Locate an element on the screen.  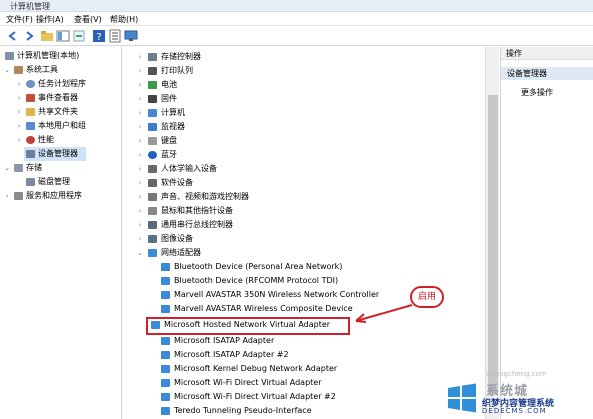
tree-item-services-apps: › 服务和应用程序 is located at coordinates (61, 196).